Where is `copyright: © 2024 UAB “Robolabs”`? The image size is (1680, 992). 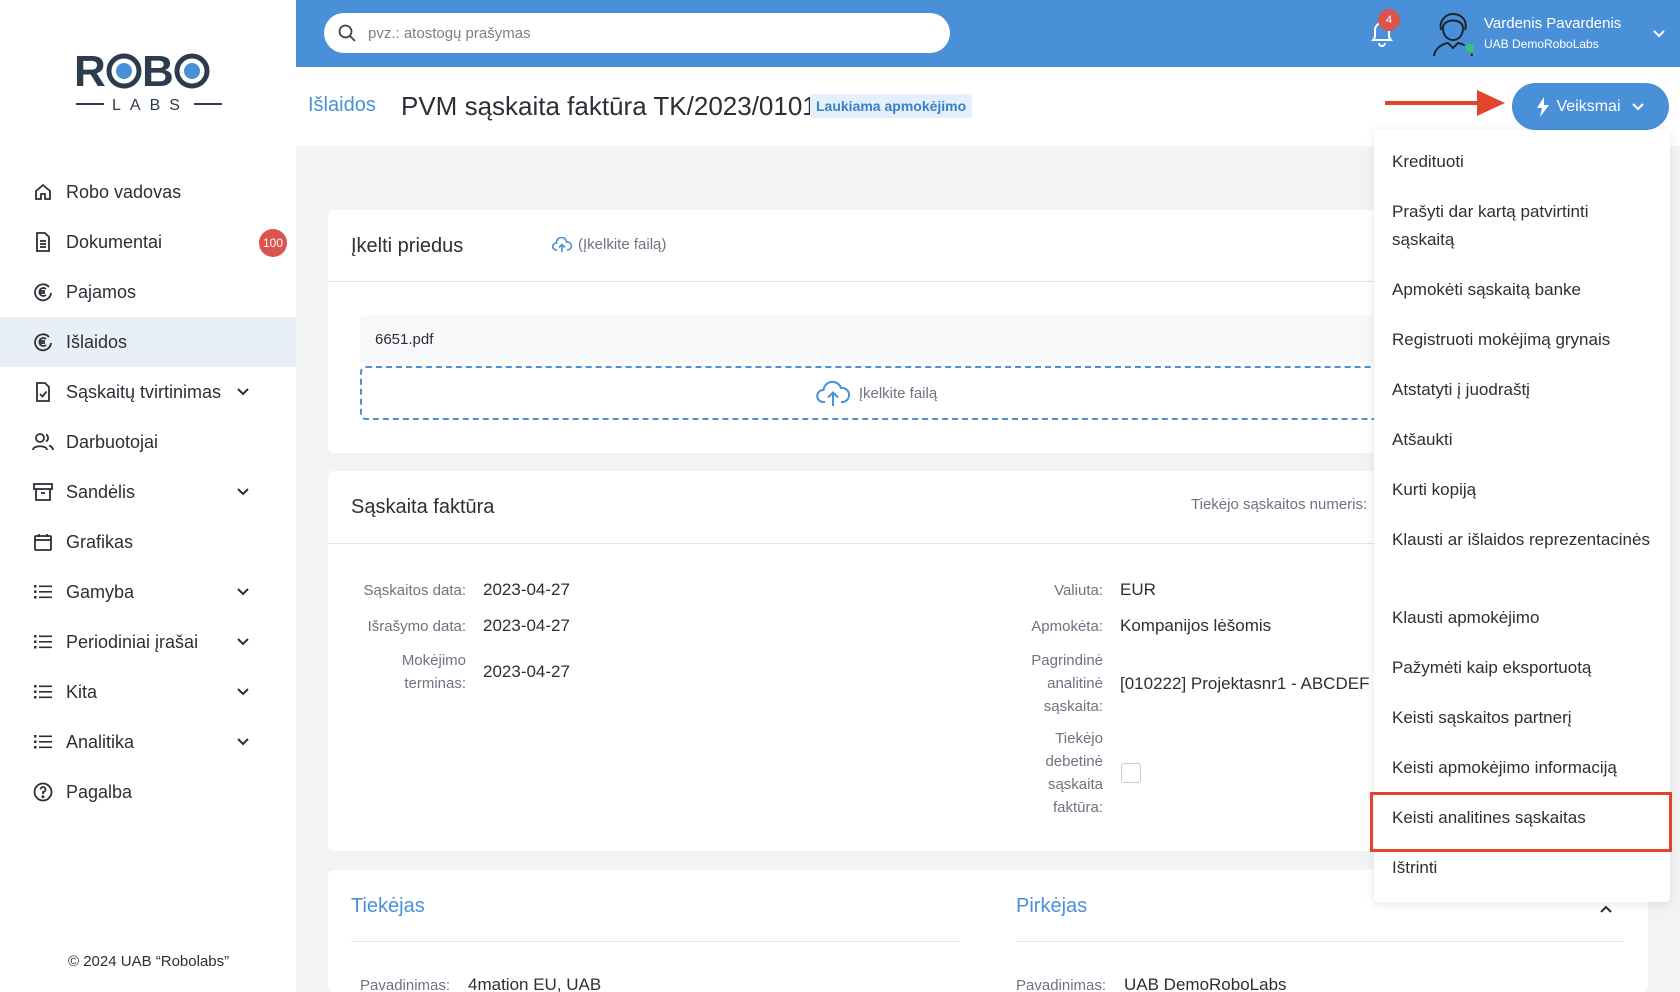
copyright: © 2024 UAB “Robolabs” is located at coordinates (149, 961).